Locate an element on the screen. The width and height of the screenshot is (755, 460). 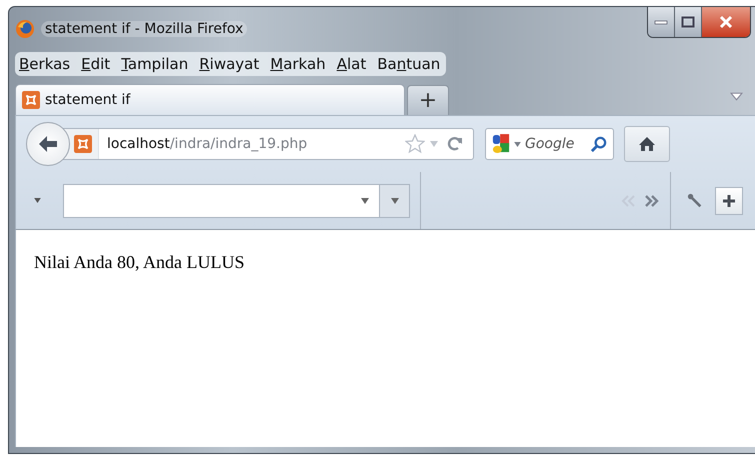
dropdown-button is located at coordinates (395, 201).